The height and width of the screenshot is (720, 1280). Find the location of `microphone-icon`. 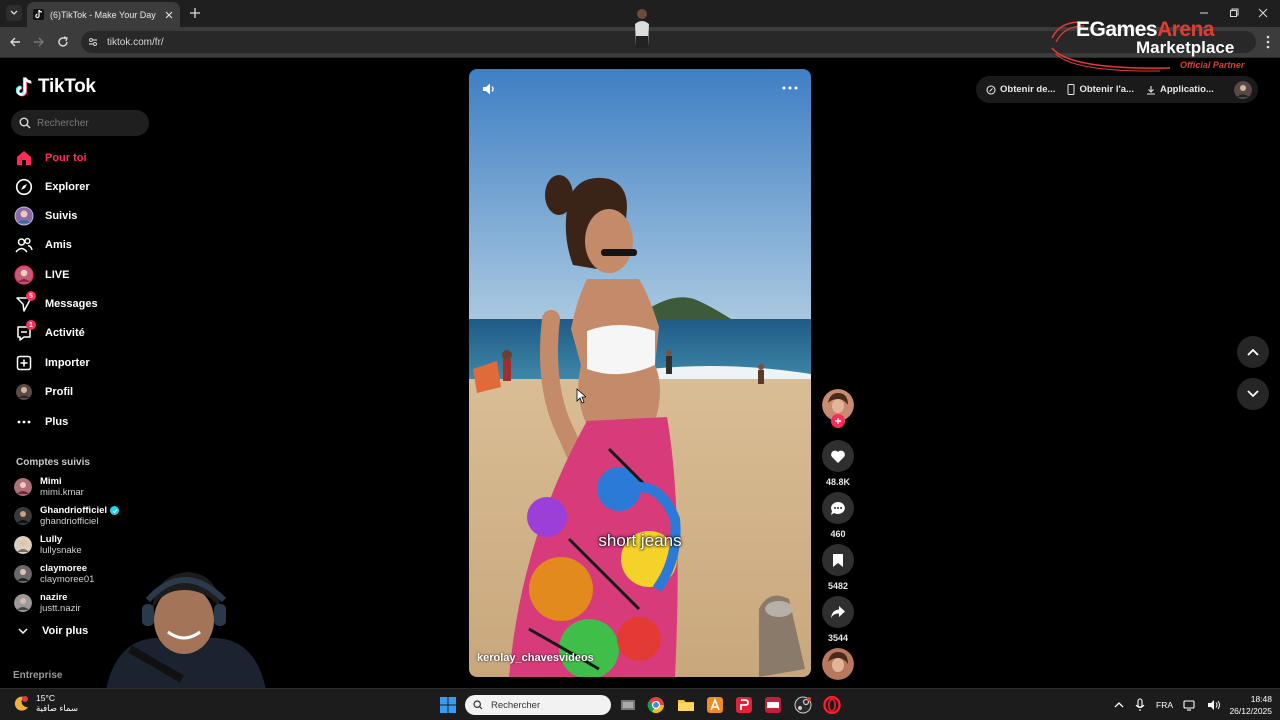

microphone-icon is located at coordinates (1140, 705).